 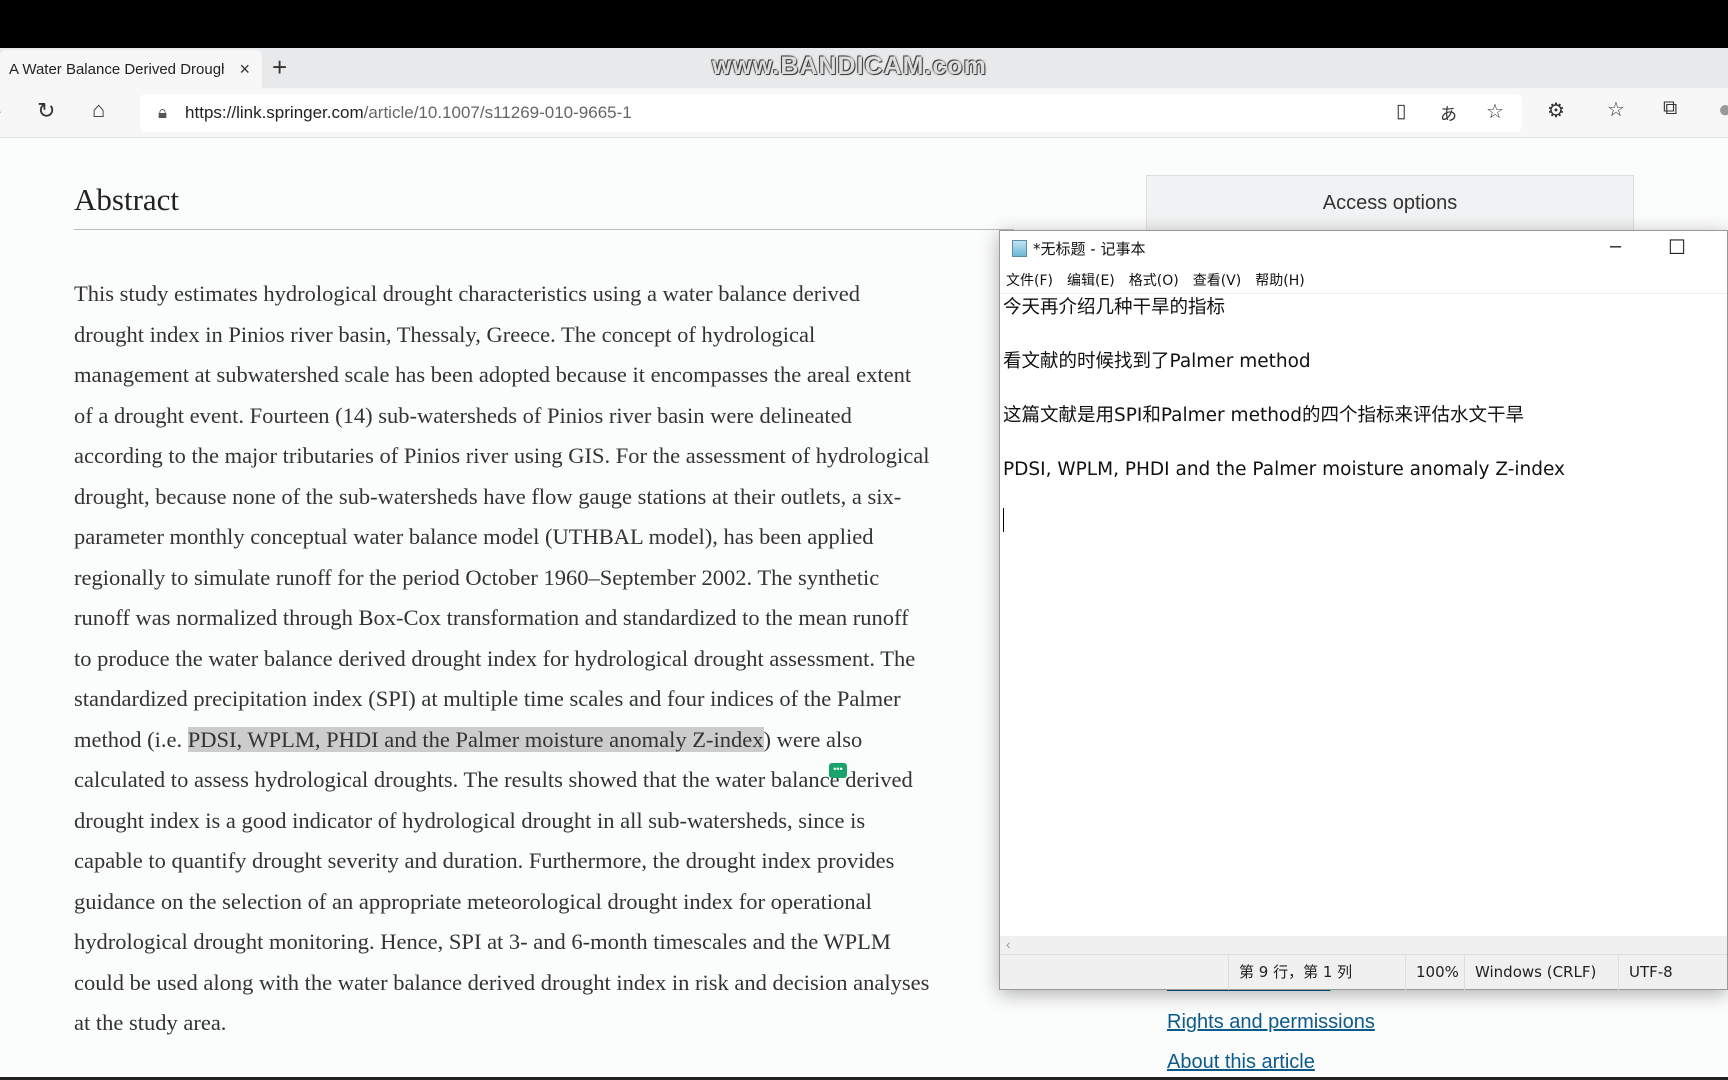 I want to click on notepad-icon, so click(x=1019, y=248).